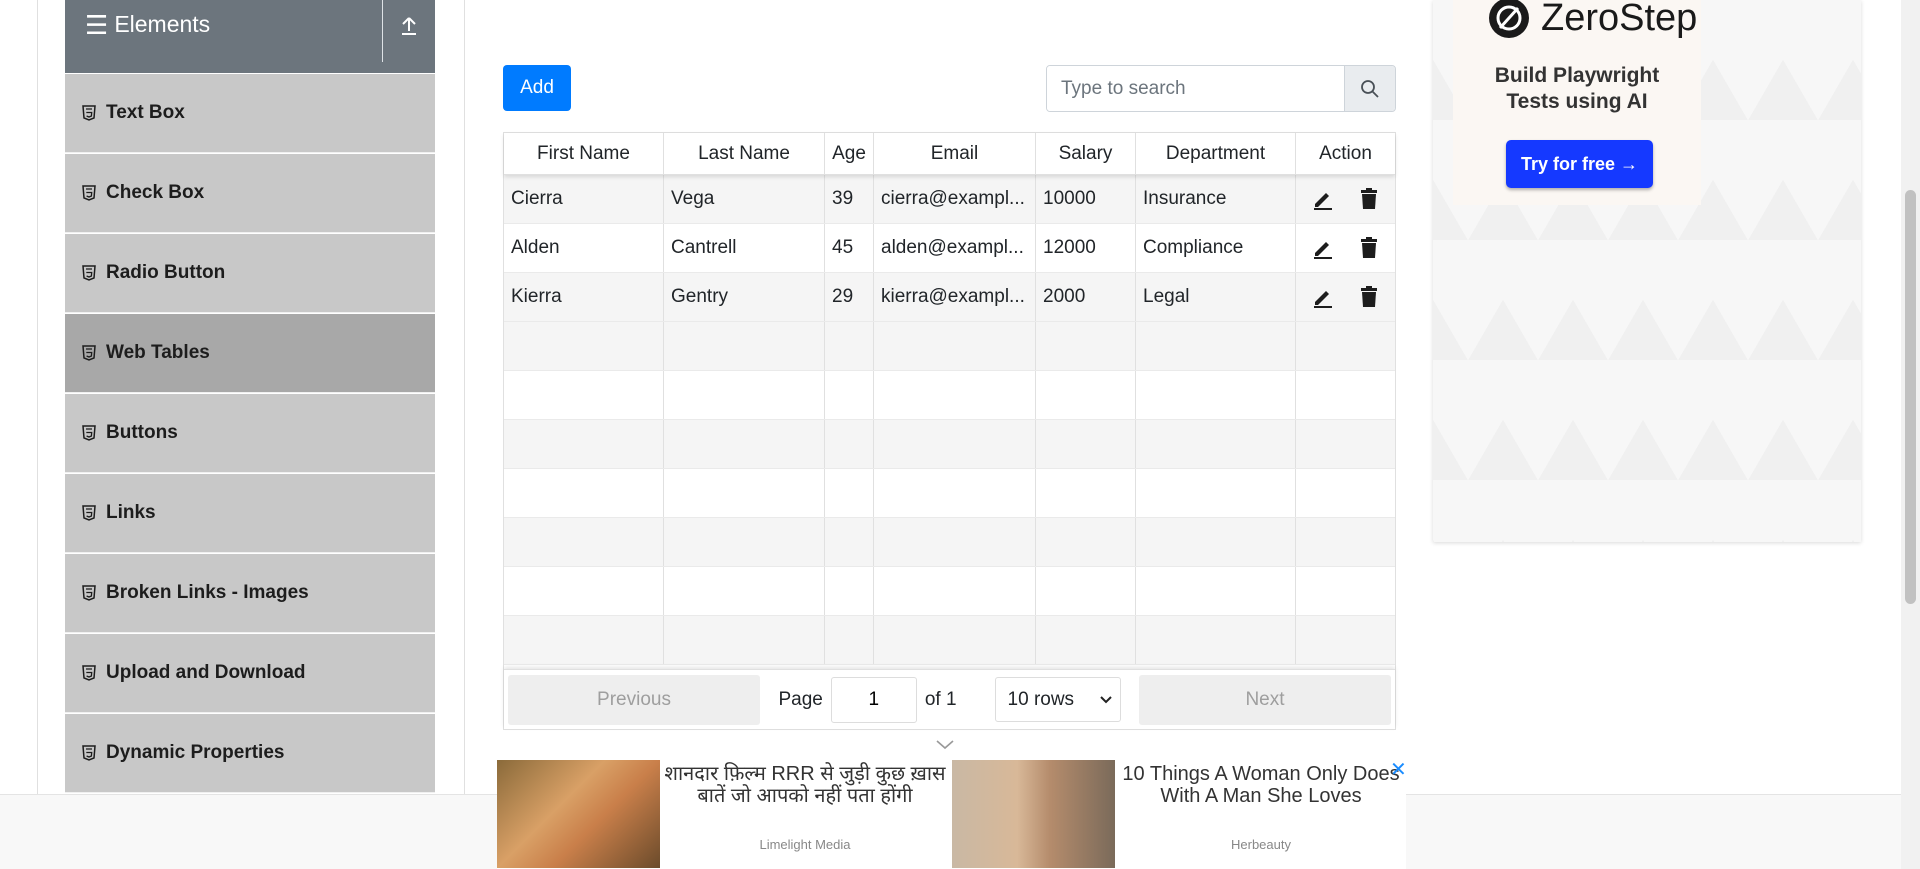 This screenshot has width=1920, height=869. Describe the element at coordinates (250, 193) in the screenshot. I see `sidebar-item-check-box: Check Box` at that location.